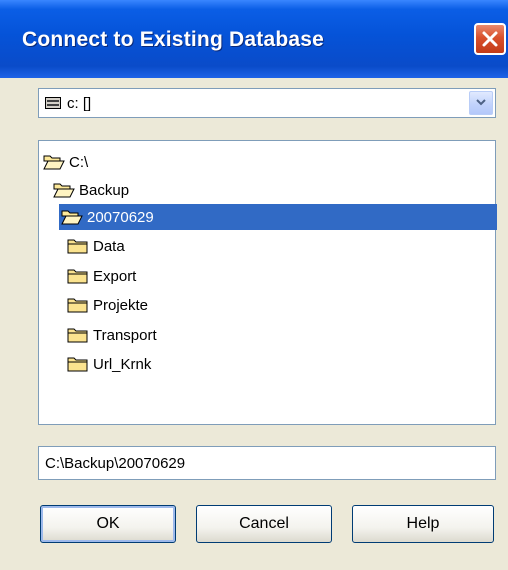 The width and height of the screenshot is (508, 570). Describe the element at coordinates (53, 103) in the screenshot. I see `drive-icon` at that location.